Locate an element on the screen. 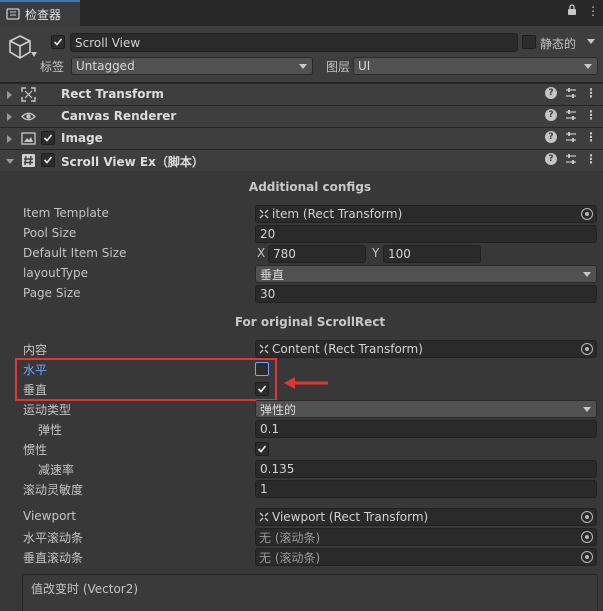 Image resolution: width=603 pixels, height=611 pixels. elasticity-label: 弹性 is located at coordinates (50, 430).